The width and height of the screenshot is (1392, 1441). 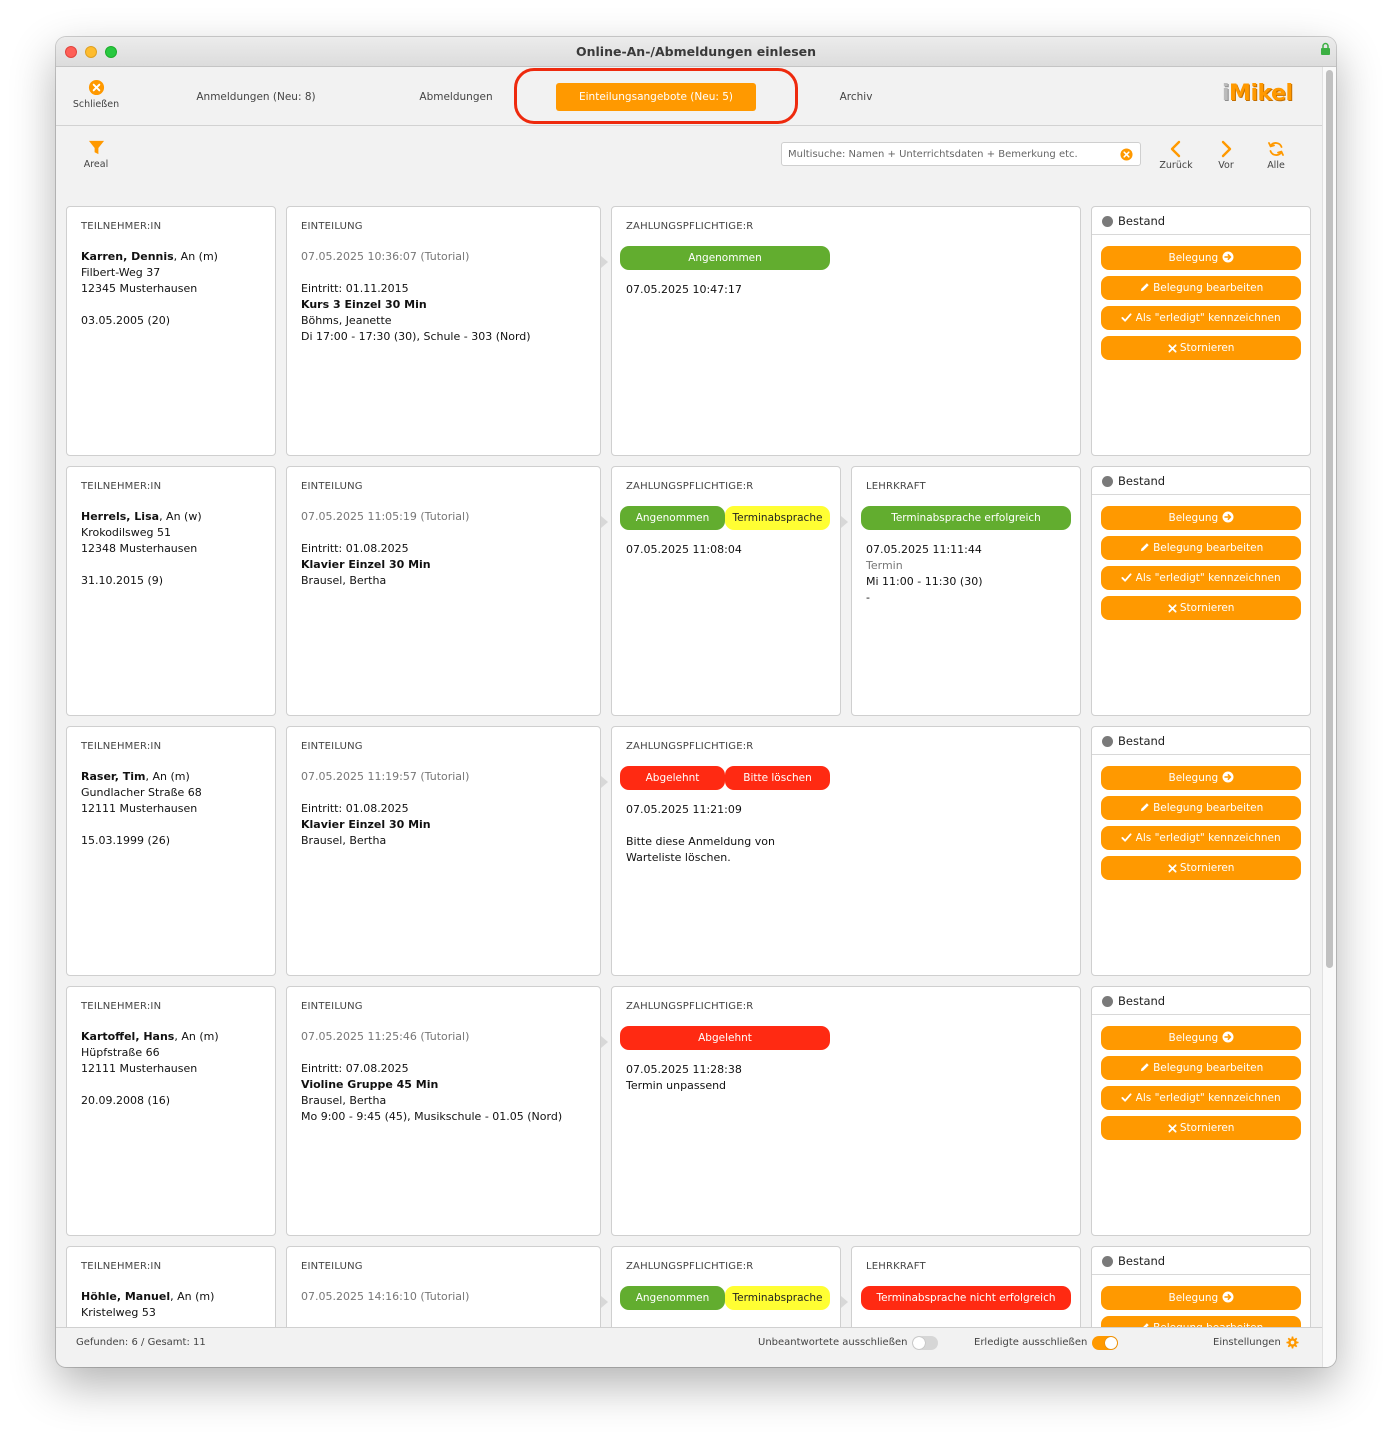 I want to click on search-input, so click(x=950, y=154).